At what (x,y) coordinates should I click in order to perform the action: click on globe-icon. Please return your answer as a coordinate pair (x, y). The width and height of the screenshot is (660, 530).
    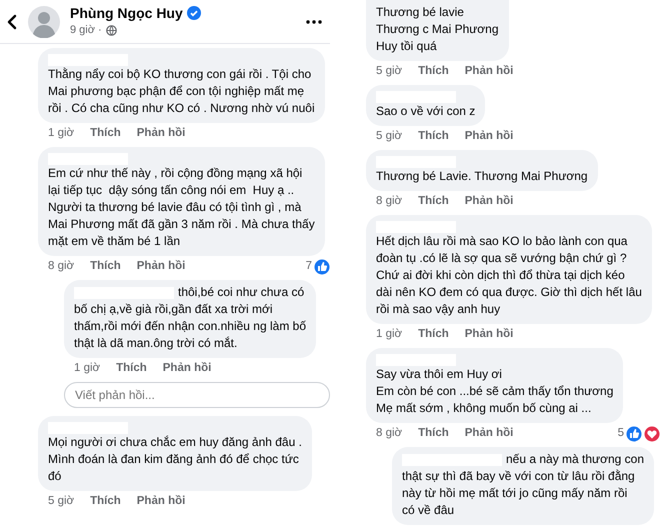
    Looking at the image, I should click on (111, 30).